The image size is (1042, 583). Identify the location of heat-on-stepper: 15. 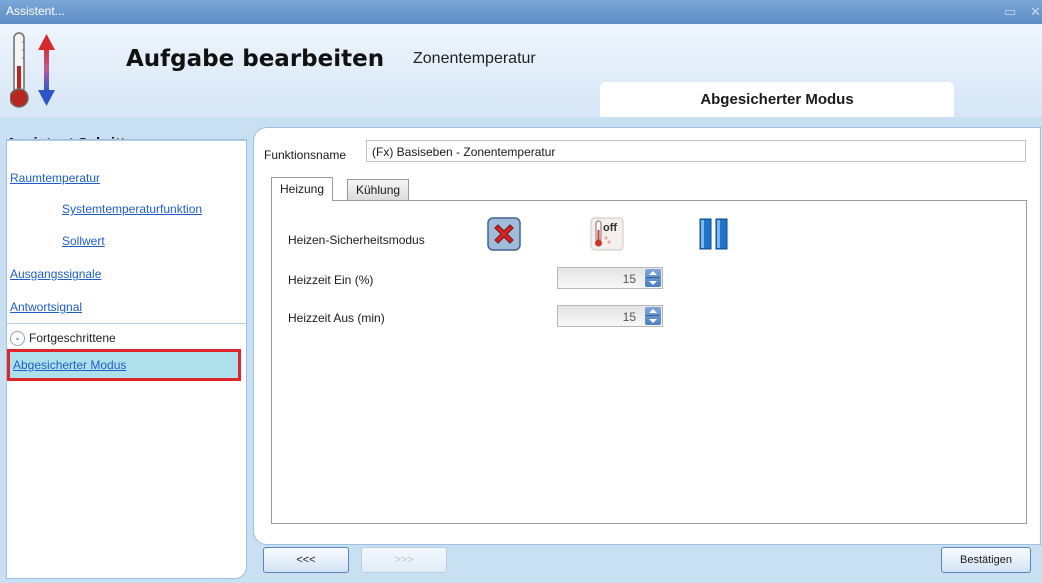
(610, 278).